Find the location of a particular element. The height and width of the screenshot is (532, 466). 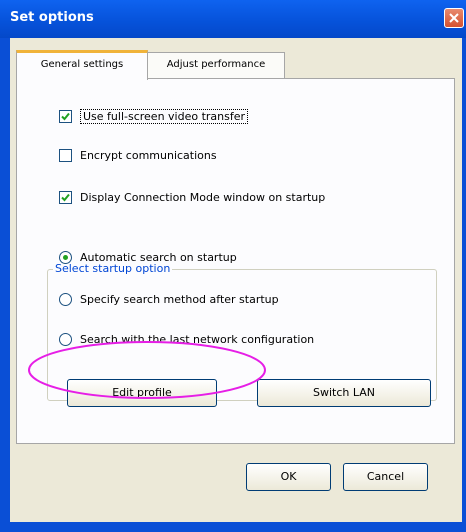

cancel-button: Cancel is located at coordinates (385, 477).